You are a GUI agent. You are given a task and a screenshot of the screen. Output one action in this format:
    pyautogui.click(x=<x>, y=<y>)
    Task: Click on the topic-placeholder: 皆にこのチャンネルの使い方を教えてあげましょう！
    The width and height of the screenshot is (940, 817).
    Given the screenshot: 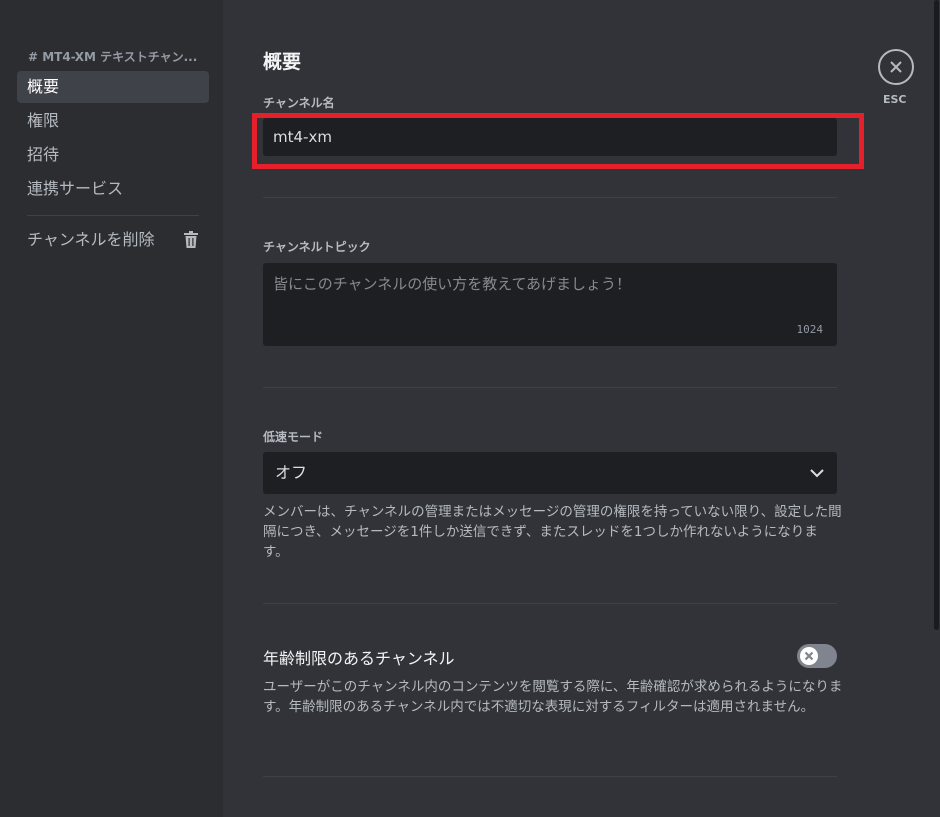 What is the action you would take?
    pyautogui.click(x=452, y=284)
    